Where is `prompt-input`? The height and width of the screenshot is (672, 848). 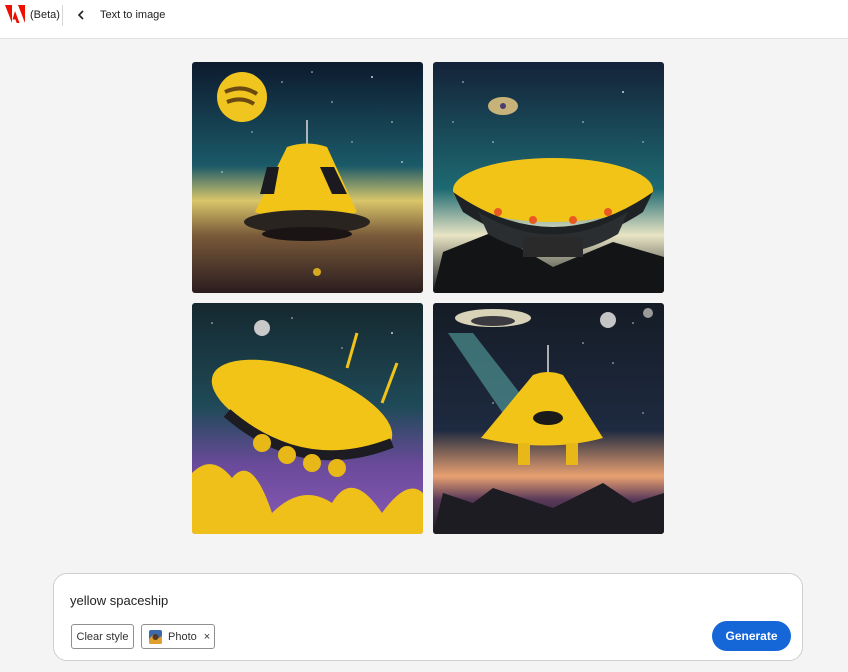 prompt-input is located at coordinates (370, 600).